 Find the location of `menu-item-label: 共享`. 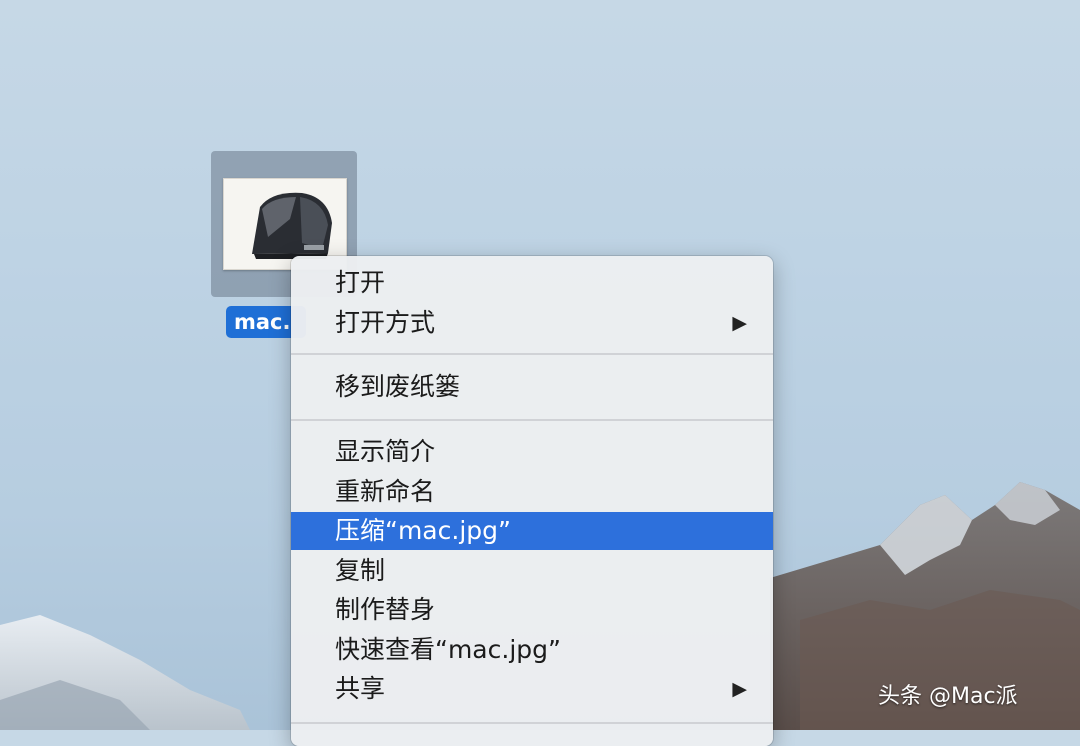

menu-item-label: 共享 is located at coordinates (360, 688).